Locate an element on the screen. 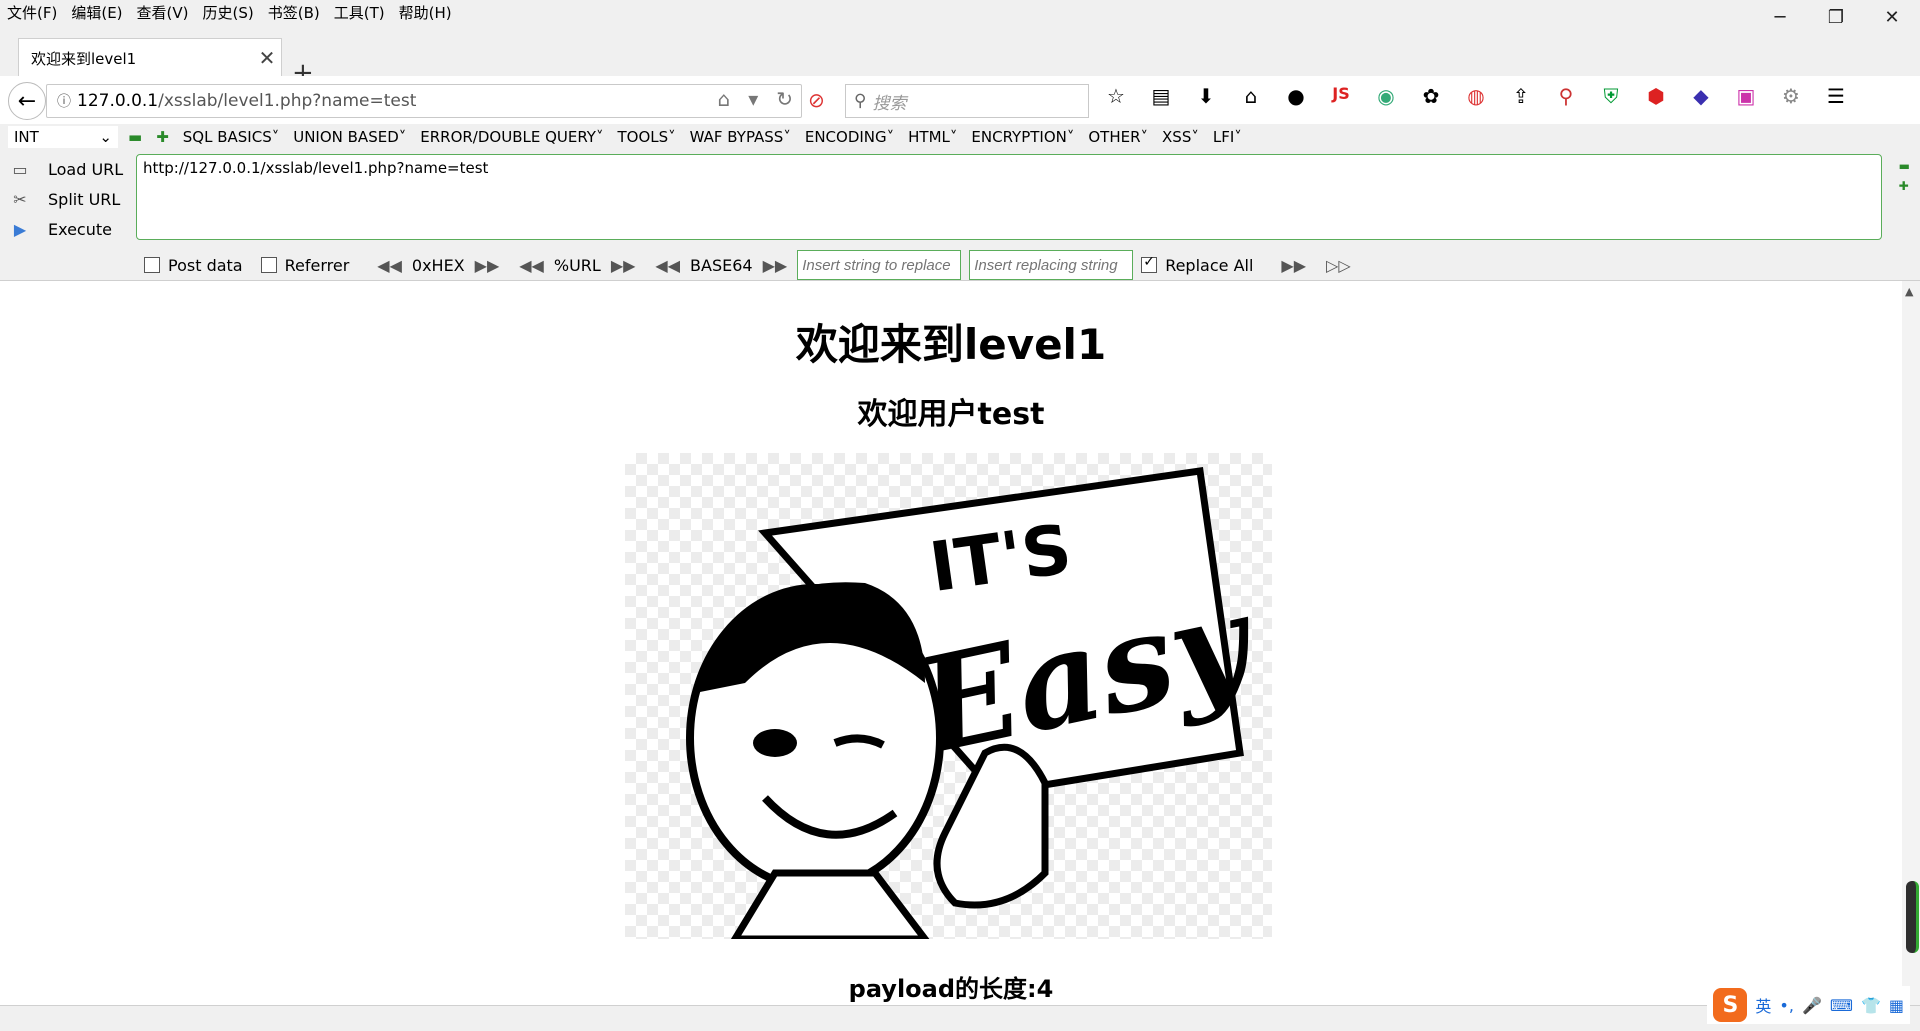  scroll-thumb is located at coordinates (1912, 917).